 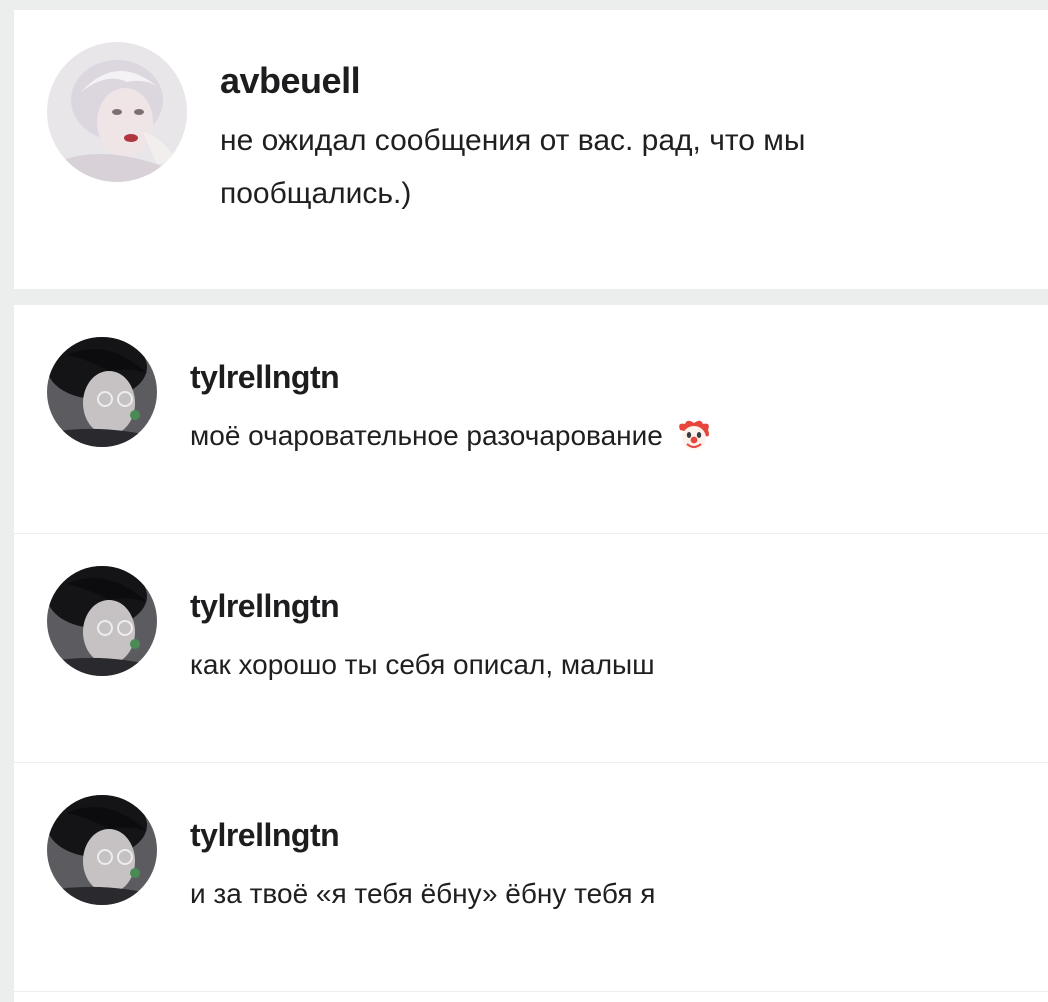 I want to click on comment-text: как хорошо ты себя описал, малыш, so click(x=422, y=664).